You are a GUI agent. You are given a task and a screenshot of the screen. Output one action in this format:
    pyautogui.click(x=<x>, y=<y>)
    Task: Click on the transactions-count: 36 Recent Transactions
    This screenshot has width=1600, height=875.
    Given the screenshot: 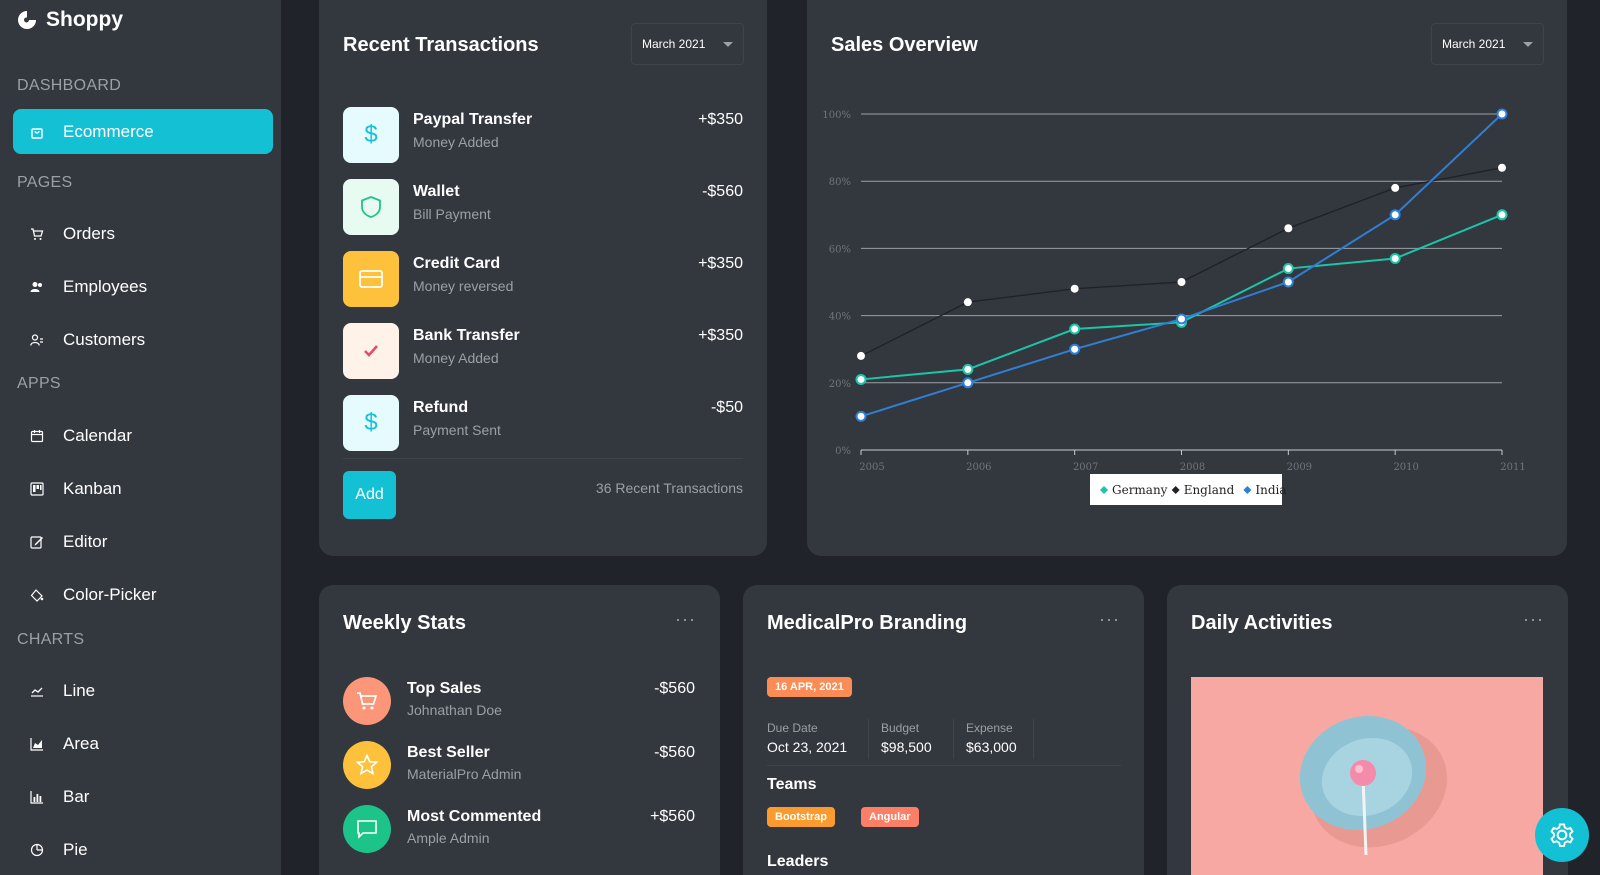 What is the action you would take?
    pyautogui.click(x=669, y=488)
    